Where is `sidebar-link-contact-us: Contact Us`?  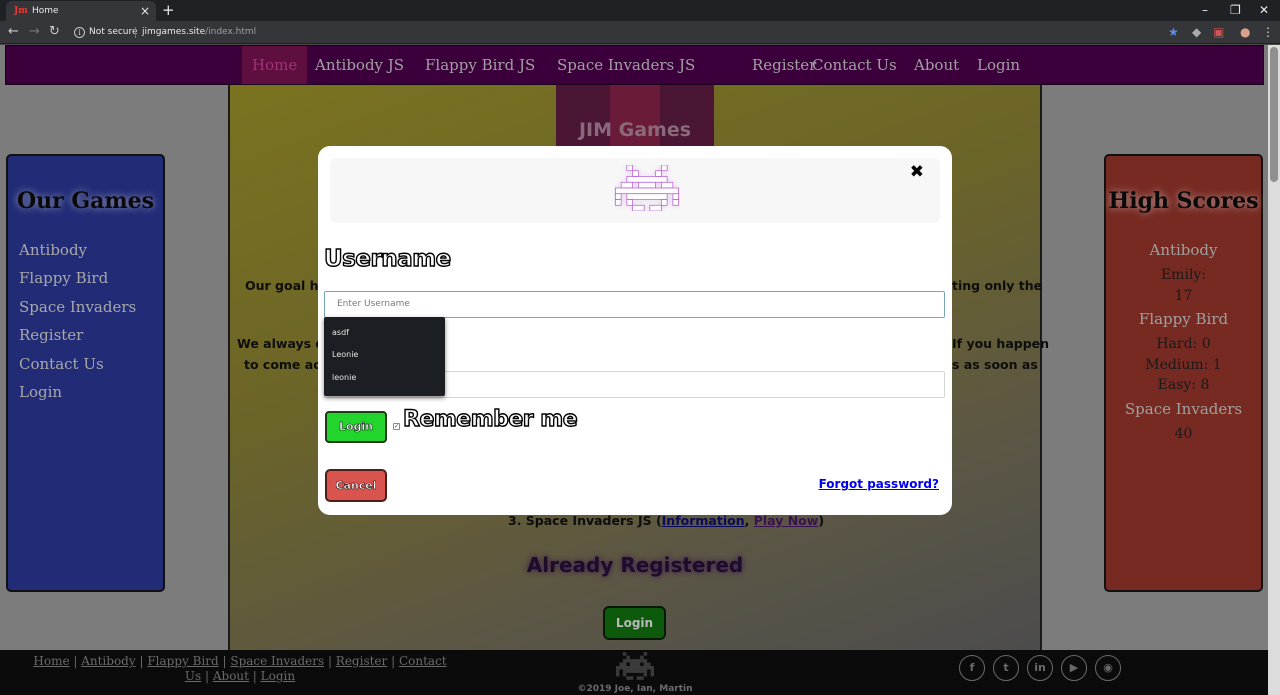 sidebar-link-contact-us: Contact Us is located at coordinates (61, 364).